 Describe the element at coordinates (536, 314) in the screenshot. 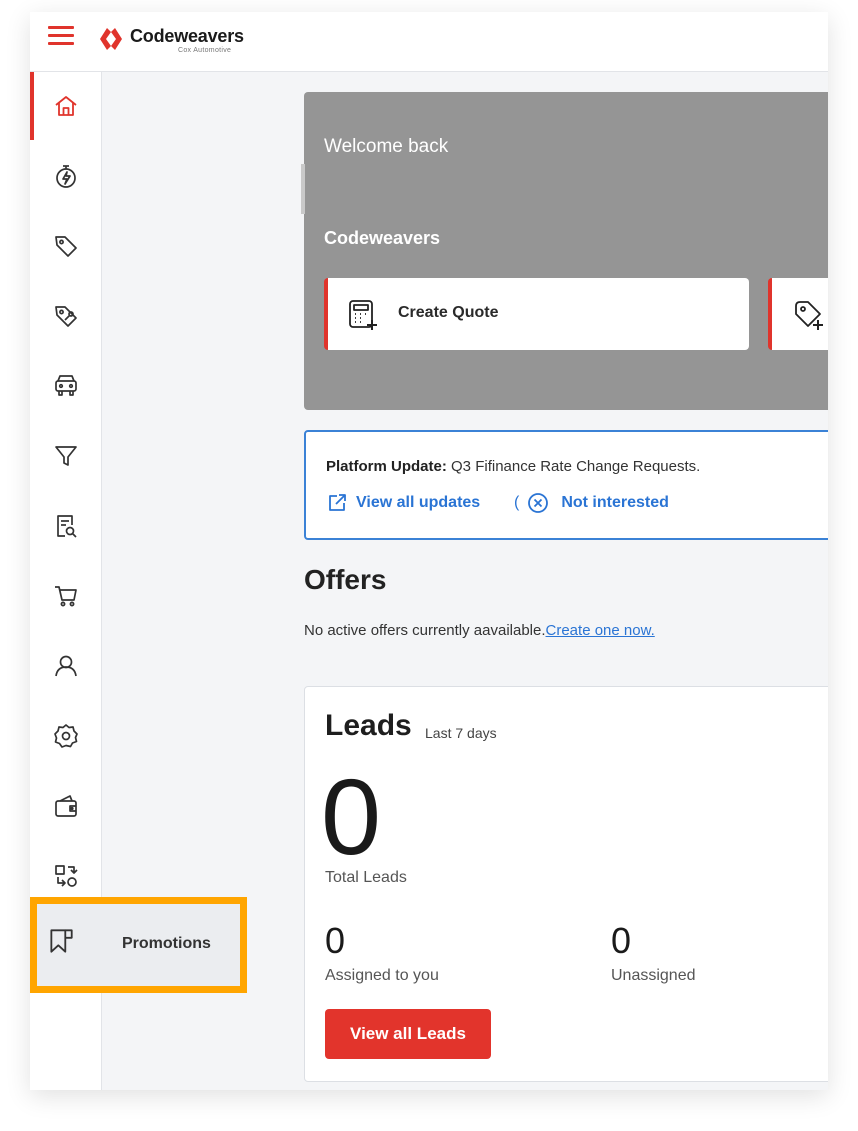

I see `create-quote-button: Create Quote` at that location.